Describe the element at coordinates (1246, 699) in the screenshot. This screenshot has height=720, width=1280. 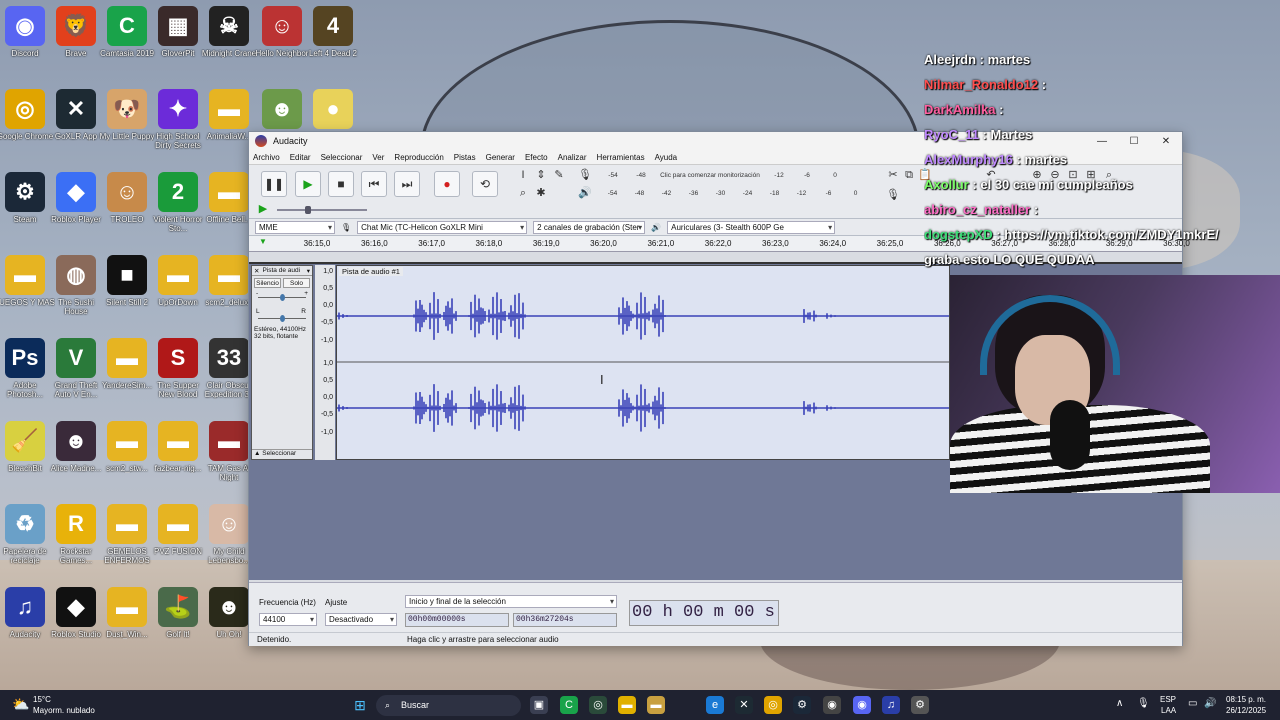
I see `clock-time: 08:15 p. m.` at that location.